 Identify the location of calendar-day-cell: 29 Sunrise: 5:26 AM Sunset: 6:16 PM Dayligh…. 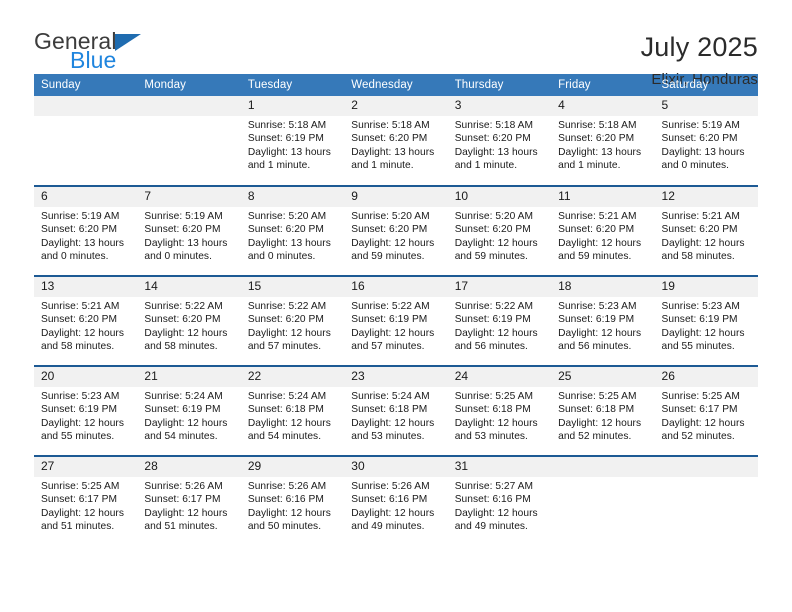
(292, 500).